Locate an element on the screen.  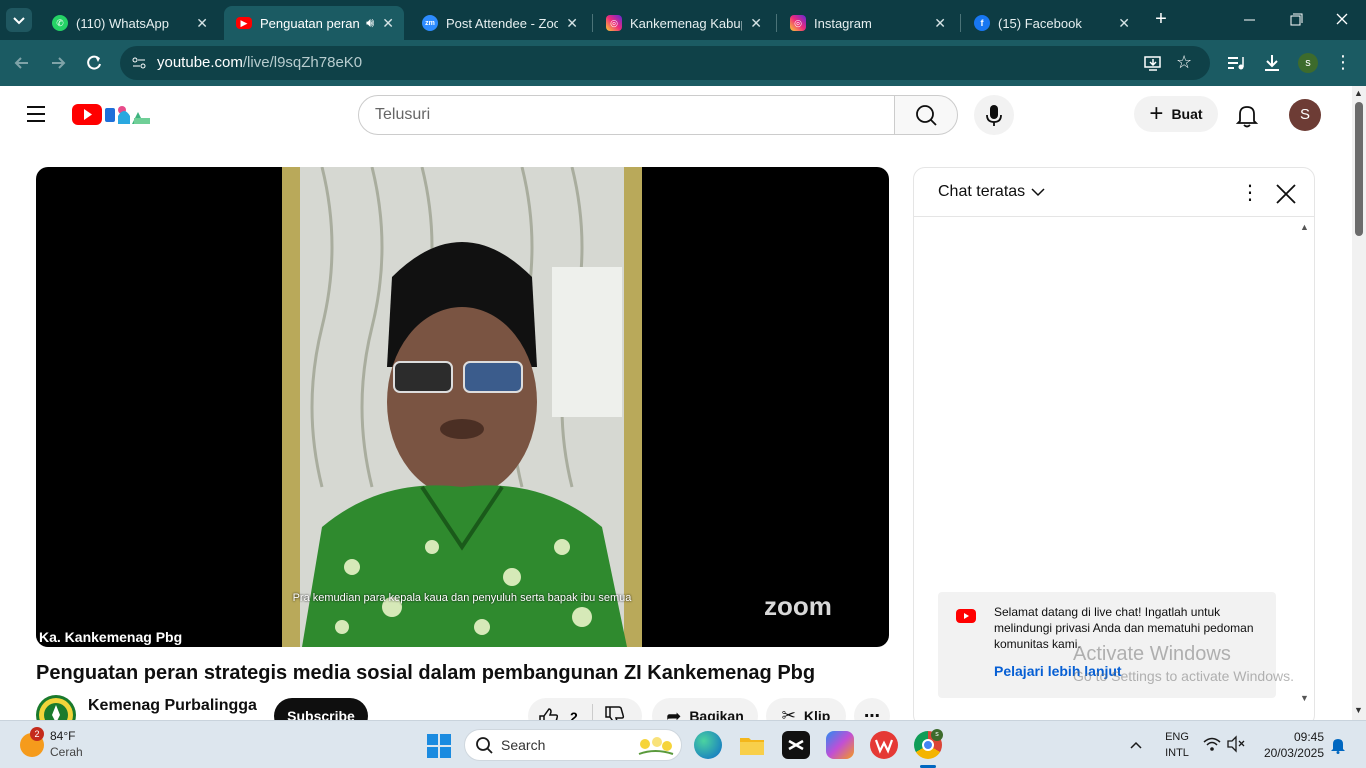
tab-label: Penguatan peran is located at coordinates (310, 23).